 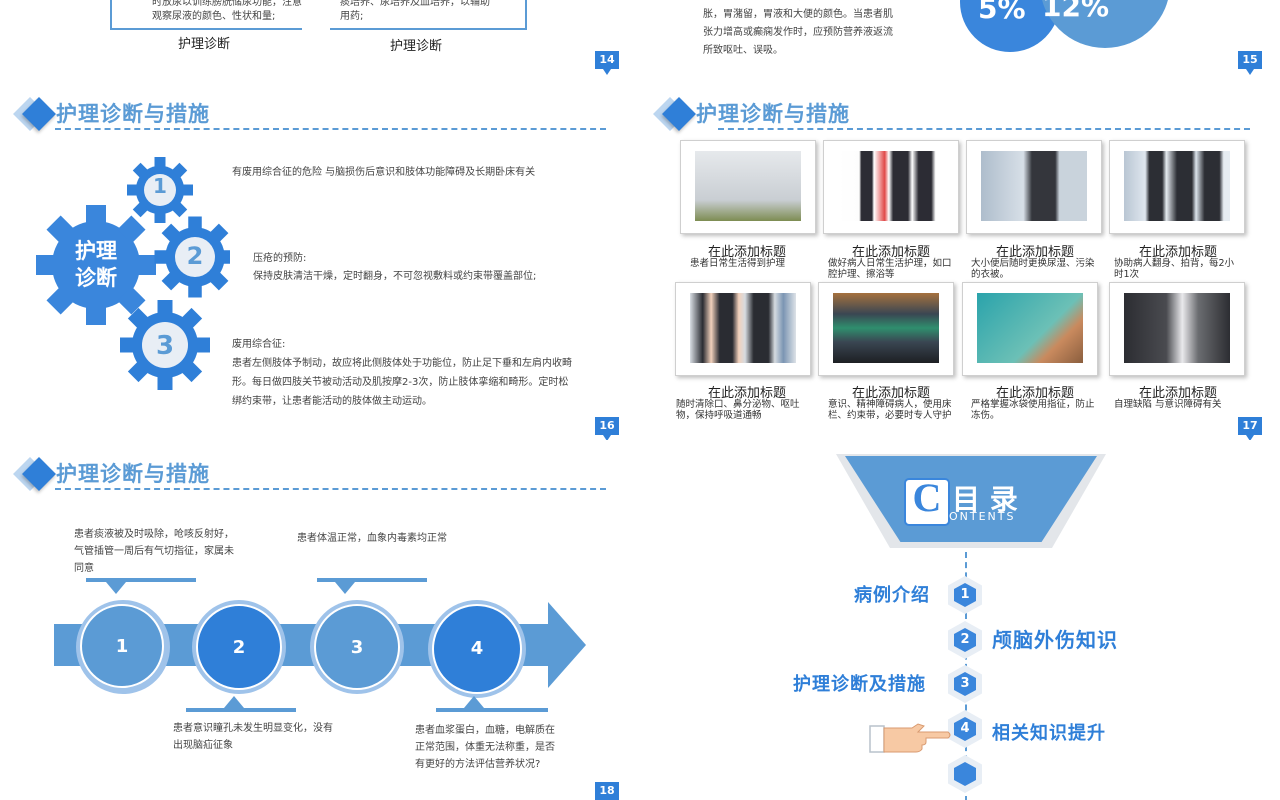 I want to click on business-team-image, so click(x=891, y=186).